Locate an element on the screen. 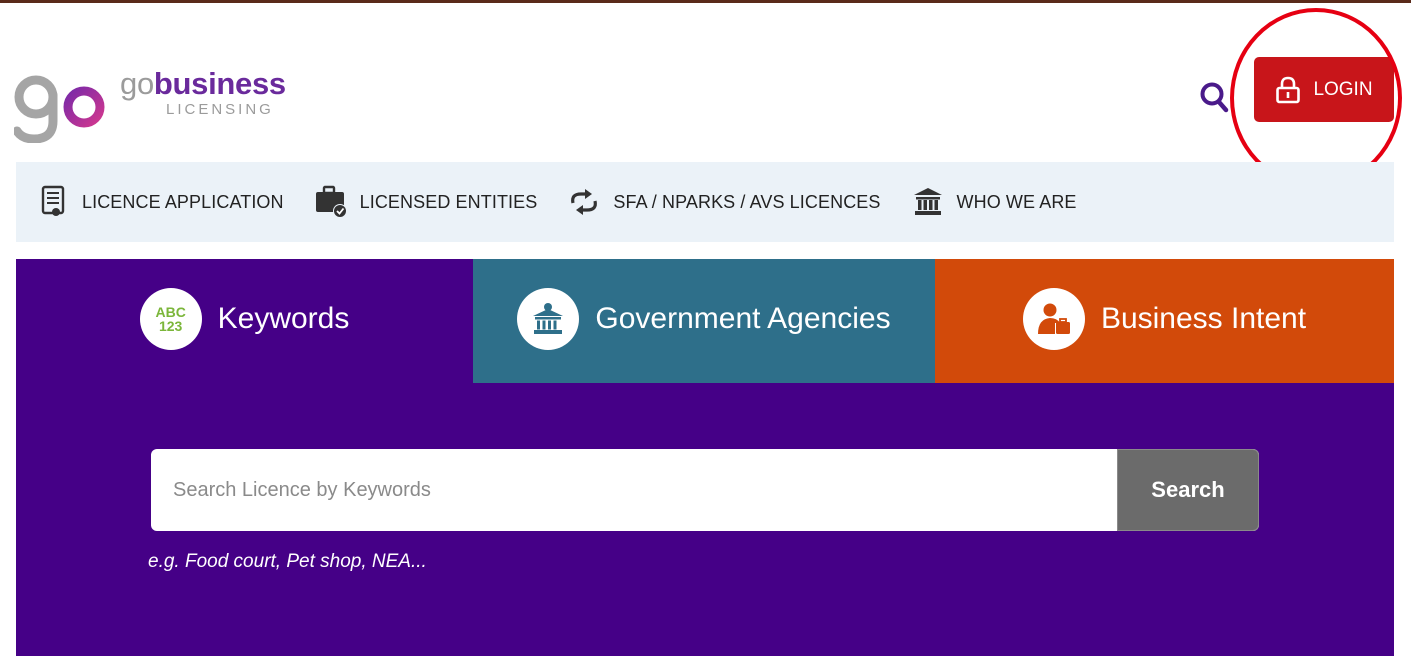 The width and height of the screenshot is (1411, 659). login-button: LOGIN is located at coordinates (1324, 89).